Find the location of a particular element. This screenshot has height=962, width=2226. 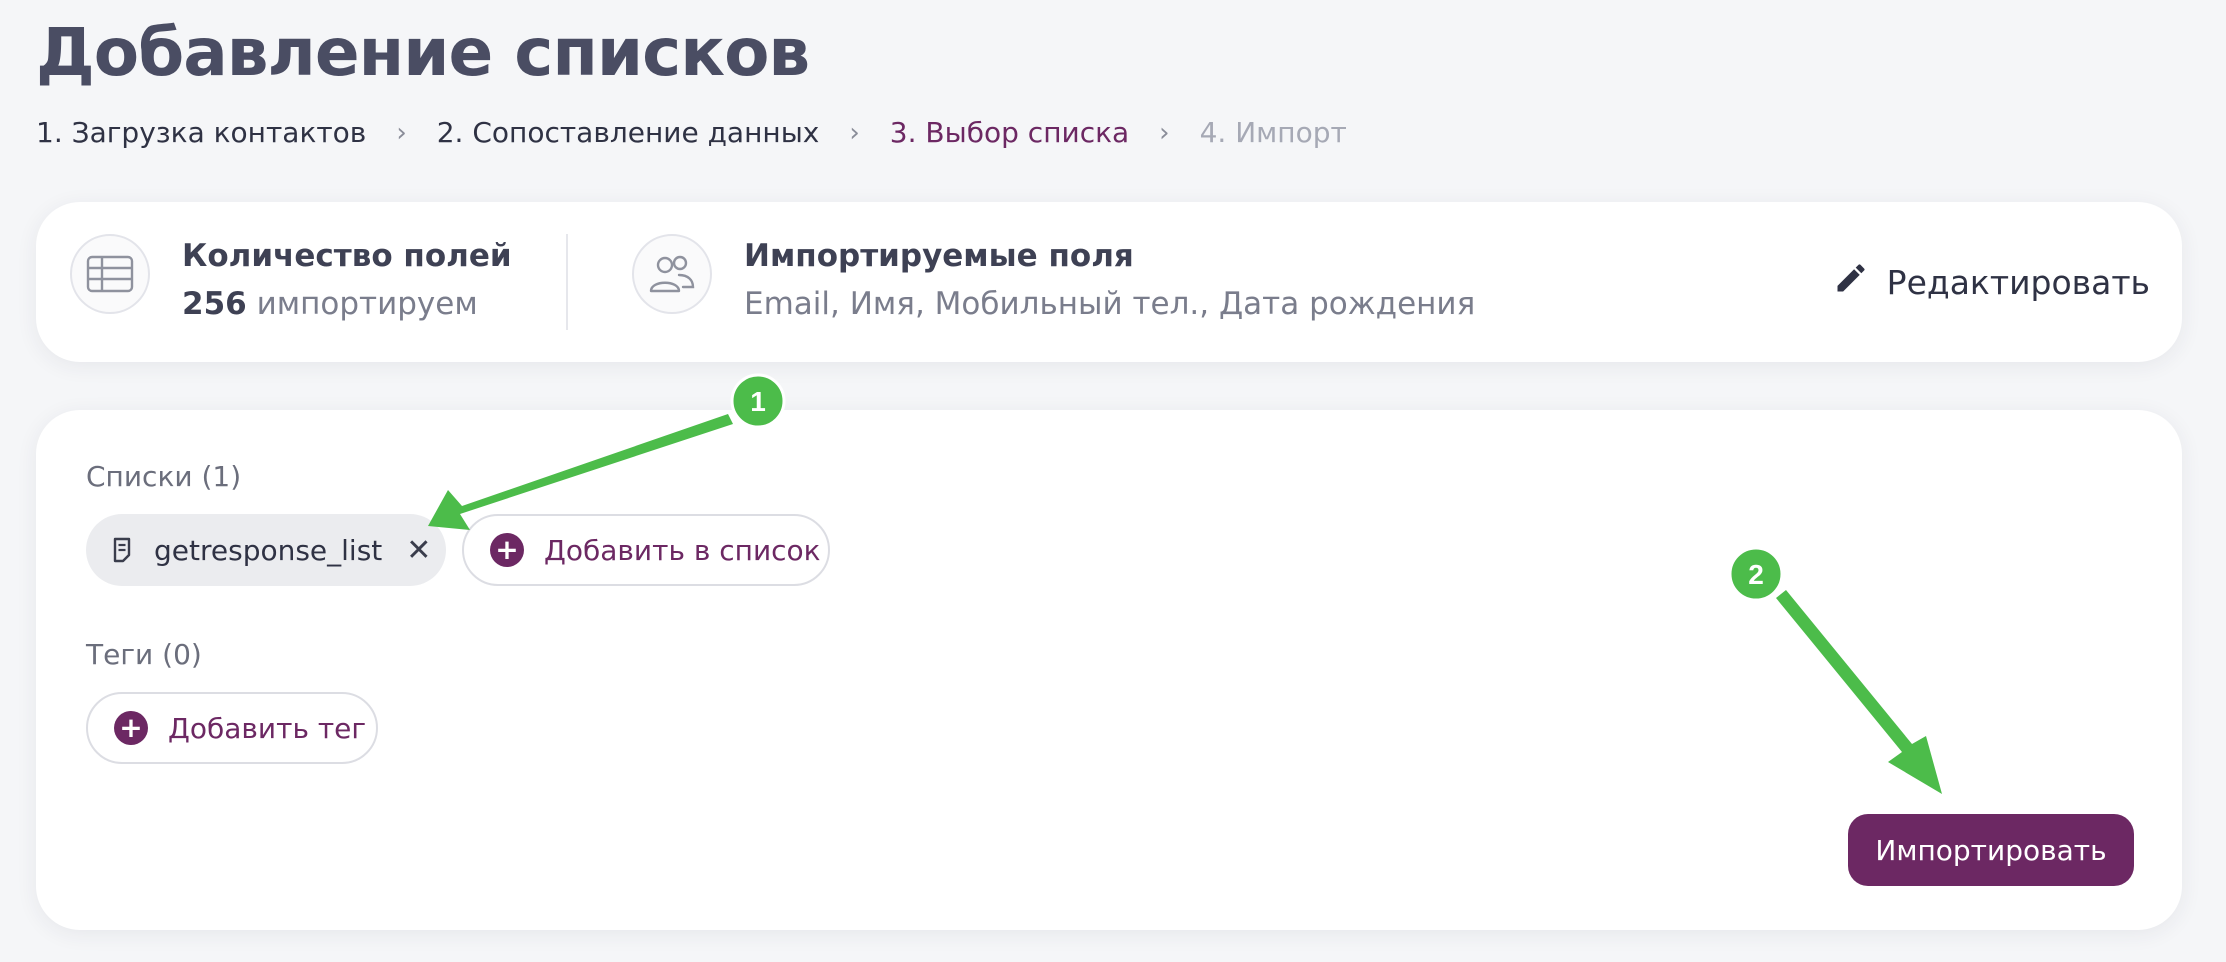

add-tag-label: Добавить тег is located at coordinates (267, 728).